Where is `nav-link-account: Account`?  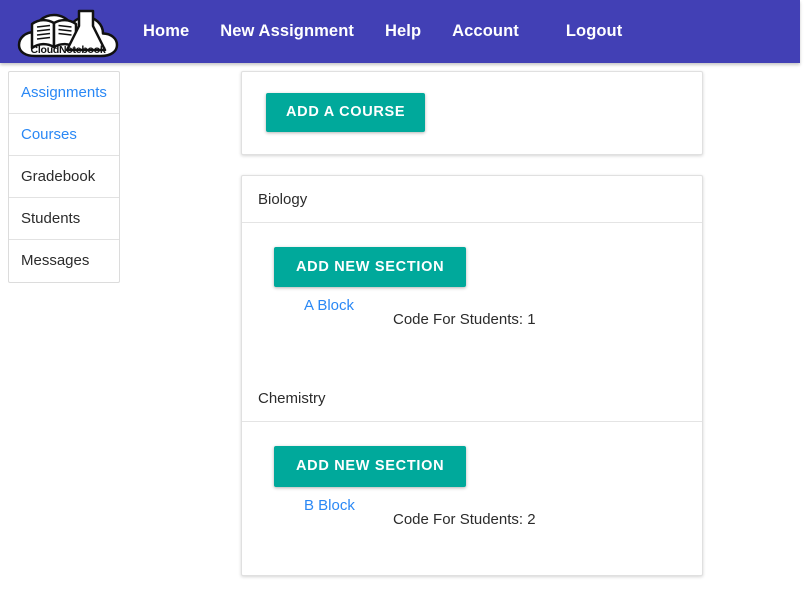 nav-link-account: Account is located at coordinates (485, 31).